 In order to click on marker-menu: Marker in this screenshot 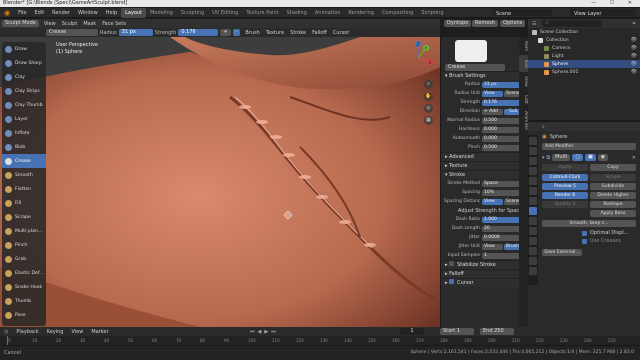, I will do `click(99, 332)`.